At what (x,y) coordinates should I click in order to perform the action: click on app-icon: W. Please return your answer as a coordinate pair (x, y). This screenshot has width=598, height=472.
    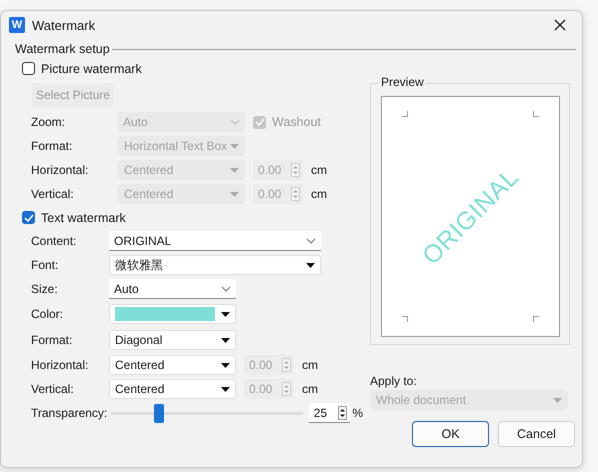
    Looking at the image, I should click on (17, 25).